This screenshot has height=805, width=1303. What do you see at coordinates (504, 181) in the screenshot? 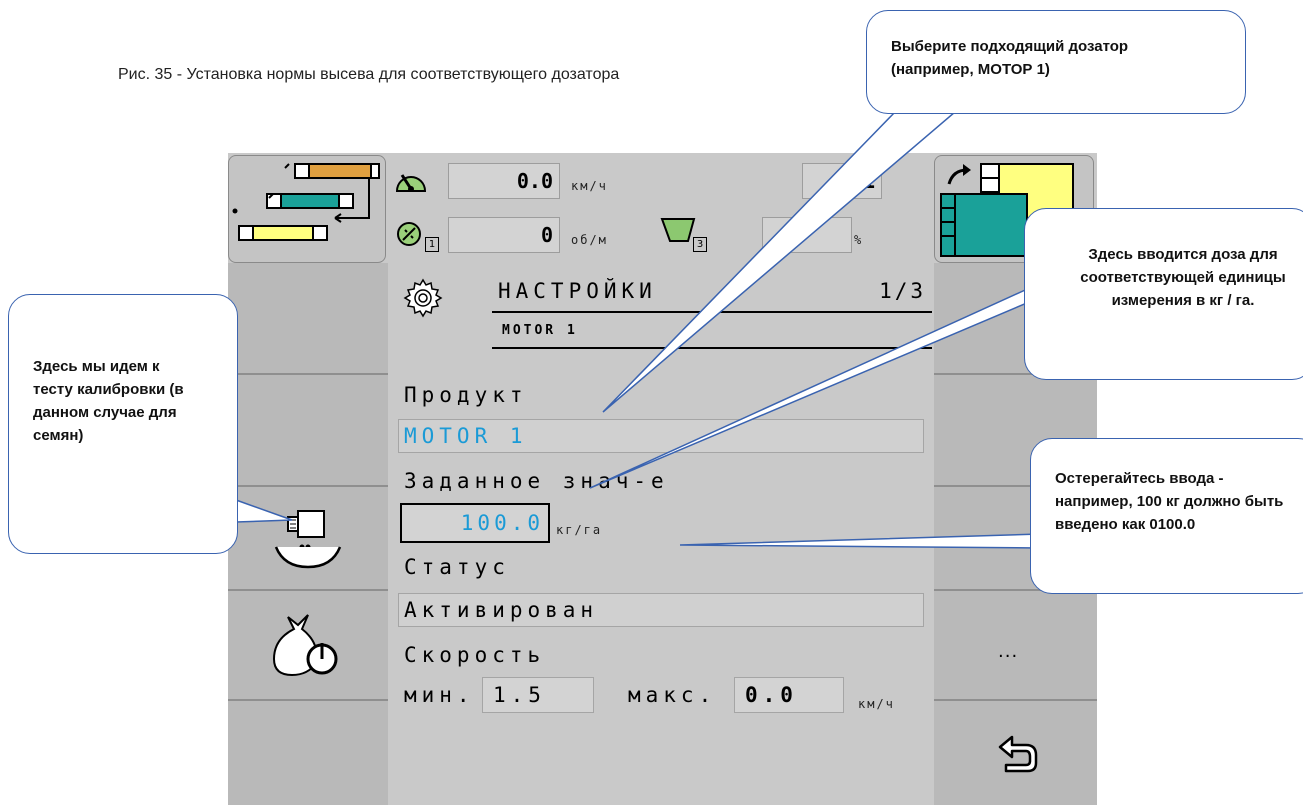
I see `speed-value: 0.0` at bounding box center [504, 181].